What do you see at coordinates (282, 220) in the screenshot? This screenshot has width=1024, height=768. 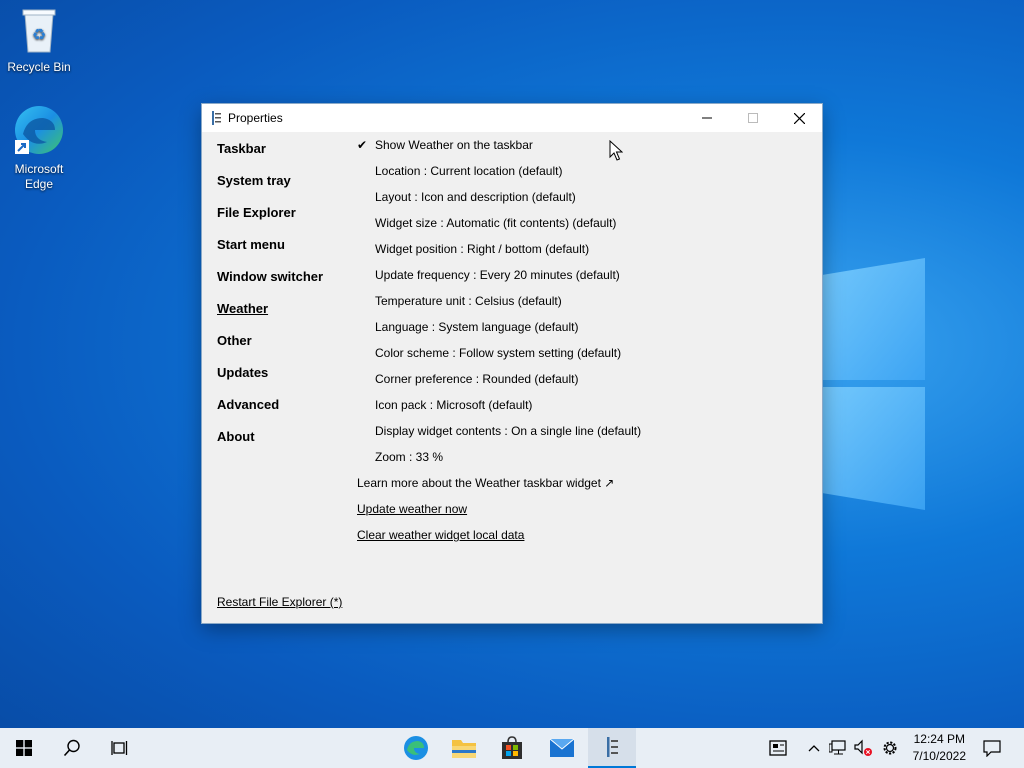 I see `nav-item-file-explorer: File Explorer` at bounding box center [282, 220].